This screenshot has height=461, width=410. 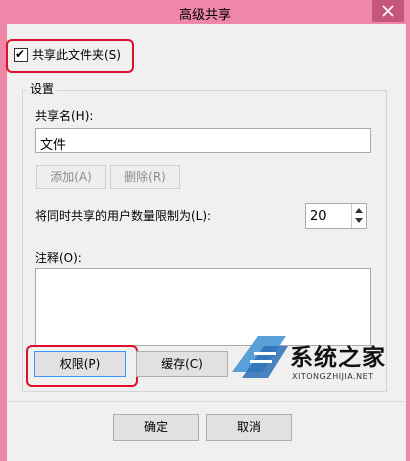 What do you see at coordinates (318, 216) in the screenshot?
I see `user-limit-value: 20` at bounding box center [318, 216].